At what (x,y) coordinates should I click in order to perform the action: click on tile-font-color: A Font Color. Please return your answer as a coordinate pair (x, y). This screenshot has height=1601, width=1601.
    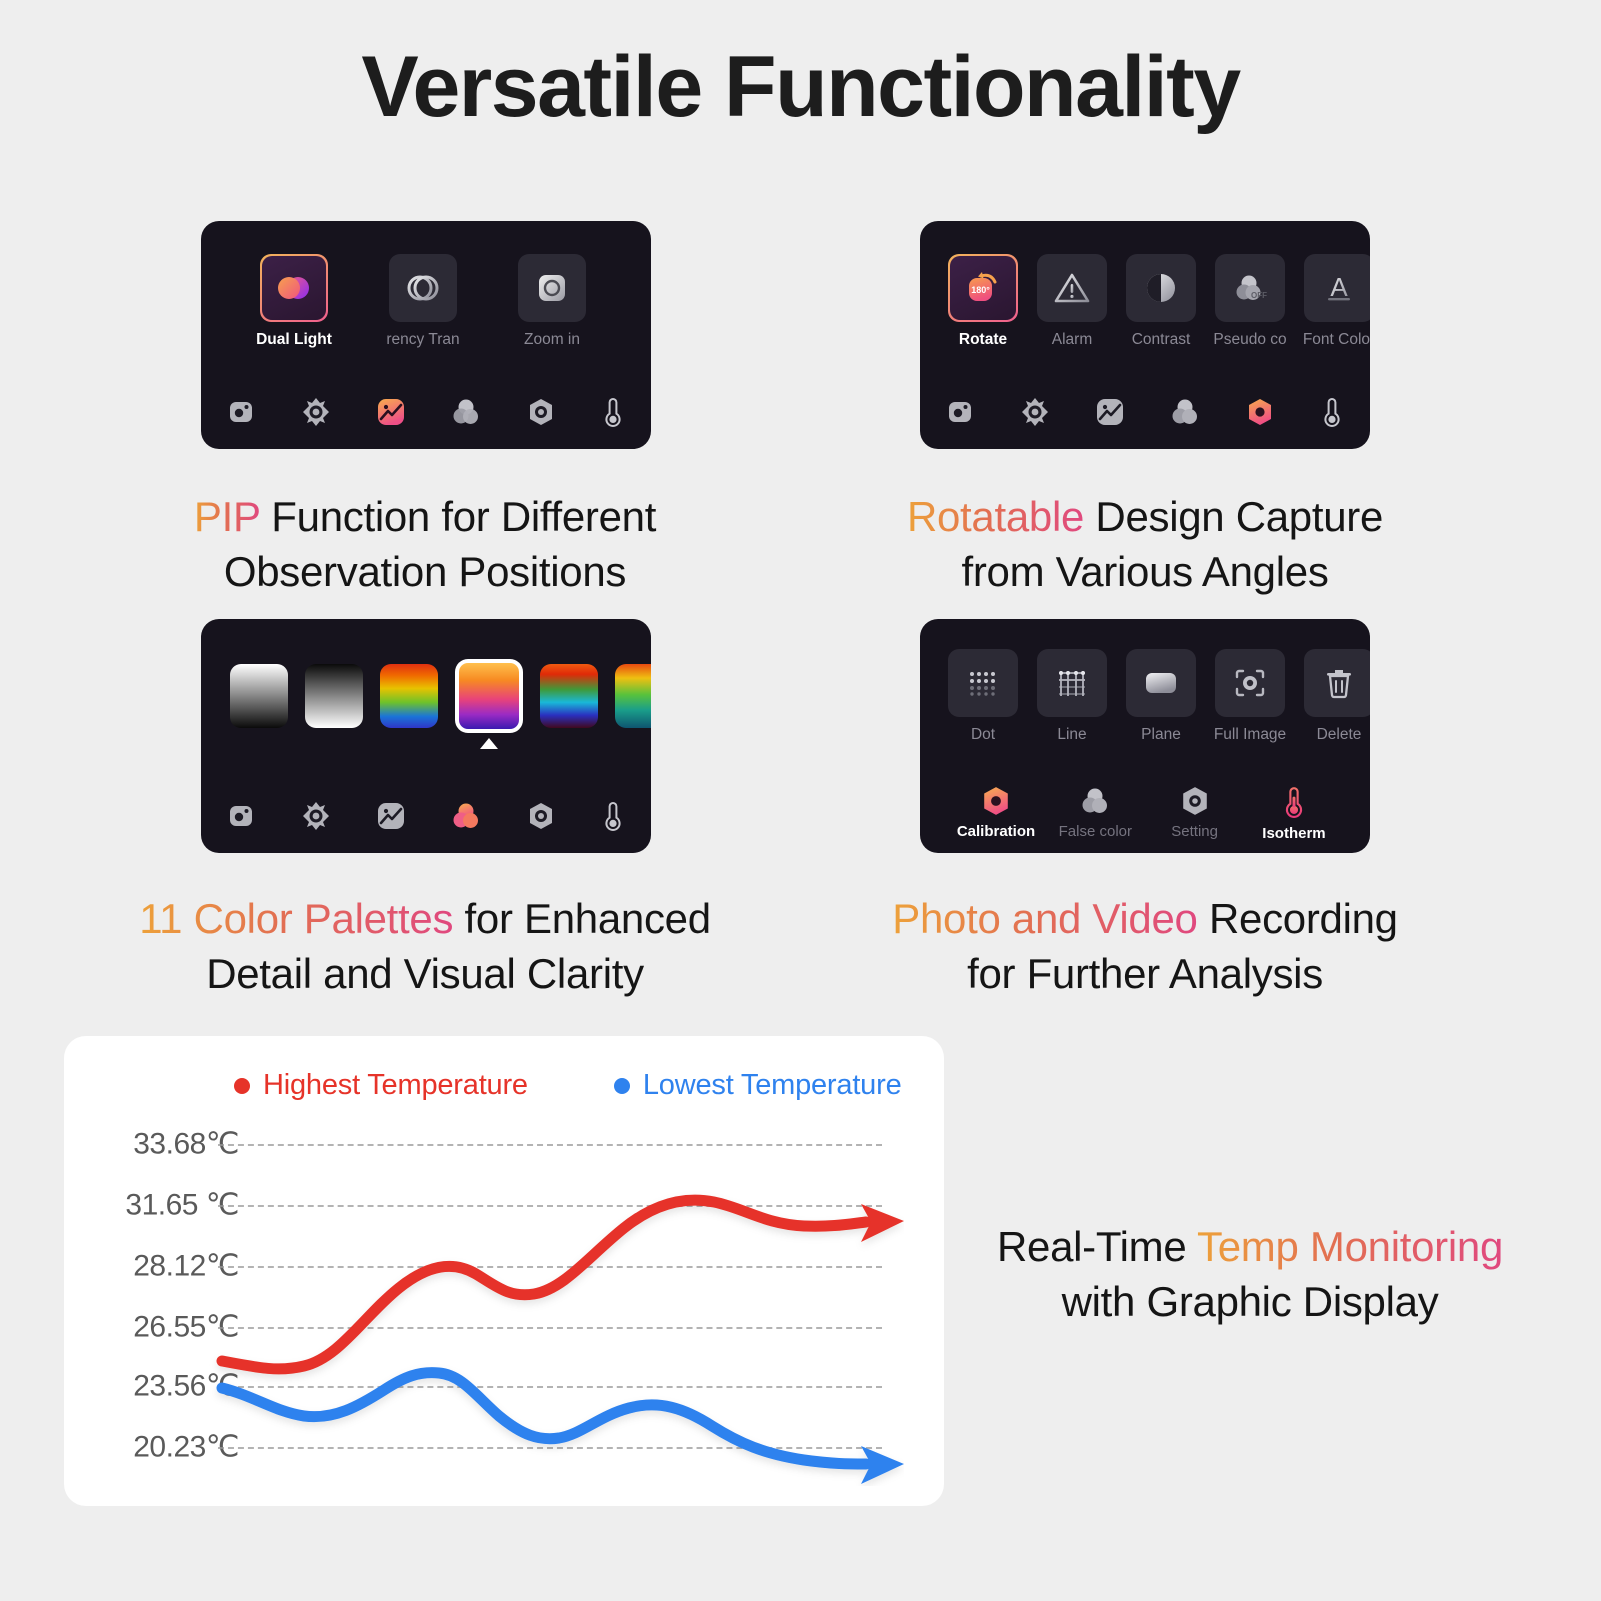
    Looking at the image, I should click on (1336, 301).